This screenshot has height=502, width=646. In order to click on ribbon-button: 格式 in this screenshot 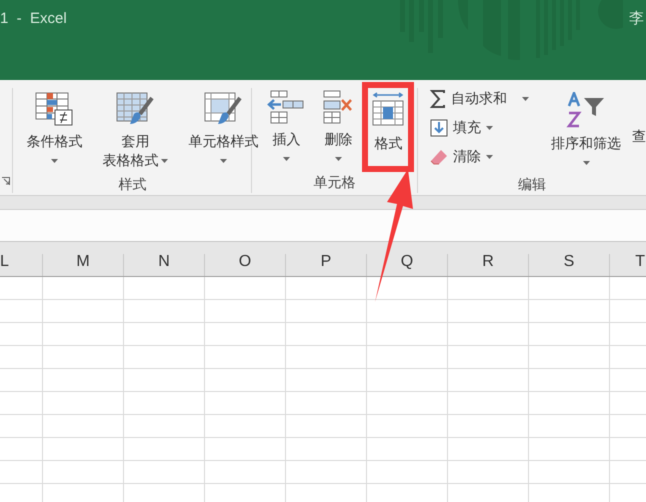, I will do `click(388, 127)`.